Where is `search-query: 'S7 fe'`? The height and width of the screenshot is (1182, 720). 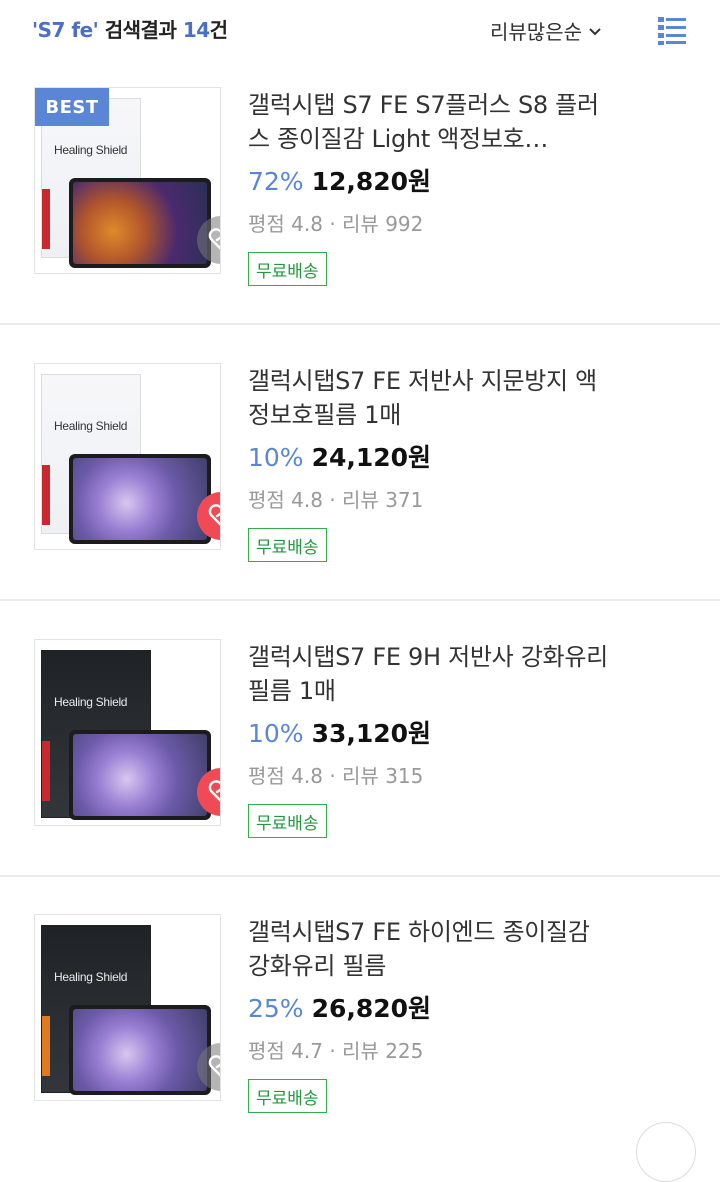 search-query: 'S7 fe' is located at coordinates (65, 30).